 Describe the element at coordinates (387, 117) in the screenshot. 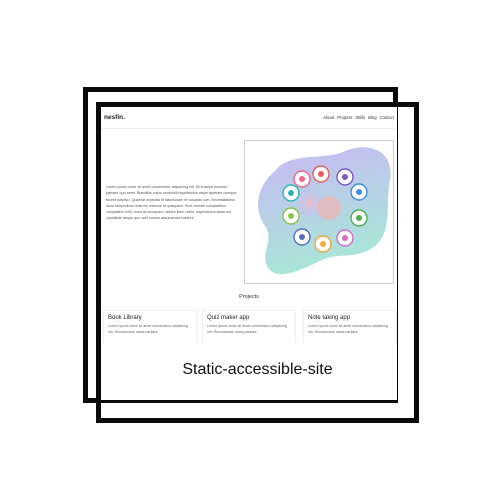

I see `nav-link-contact: Contact` at that location.